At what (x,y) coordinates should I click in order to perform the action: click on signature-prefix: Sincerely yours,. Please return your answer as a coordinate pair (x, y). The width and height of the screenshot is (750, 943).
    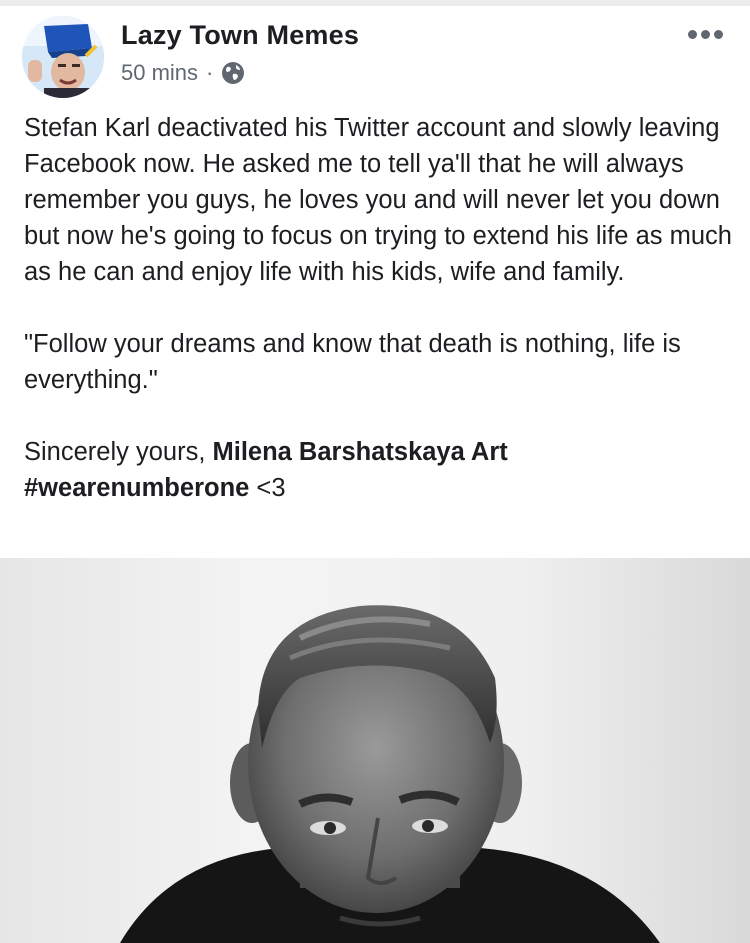
    Looking at the image, I should click on (118, 452).